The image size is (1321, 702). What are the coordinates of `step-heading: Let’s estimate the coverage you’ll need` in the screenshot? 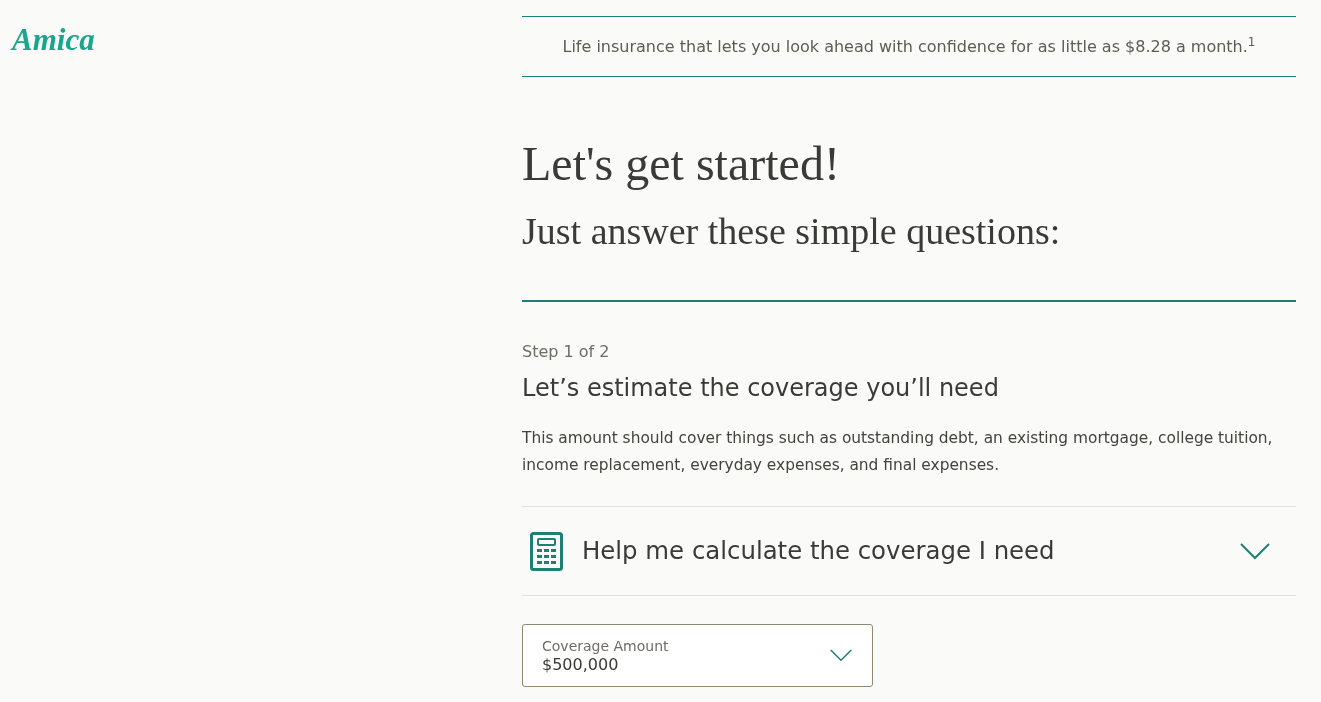 It's located at (760, 388).